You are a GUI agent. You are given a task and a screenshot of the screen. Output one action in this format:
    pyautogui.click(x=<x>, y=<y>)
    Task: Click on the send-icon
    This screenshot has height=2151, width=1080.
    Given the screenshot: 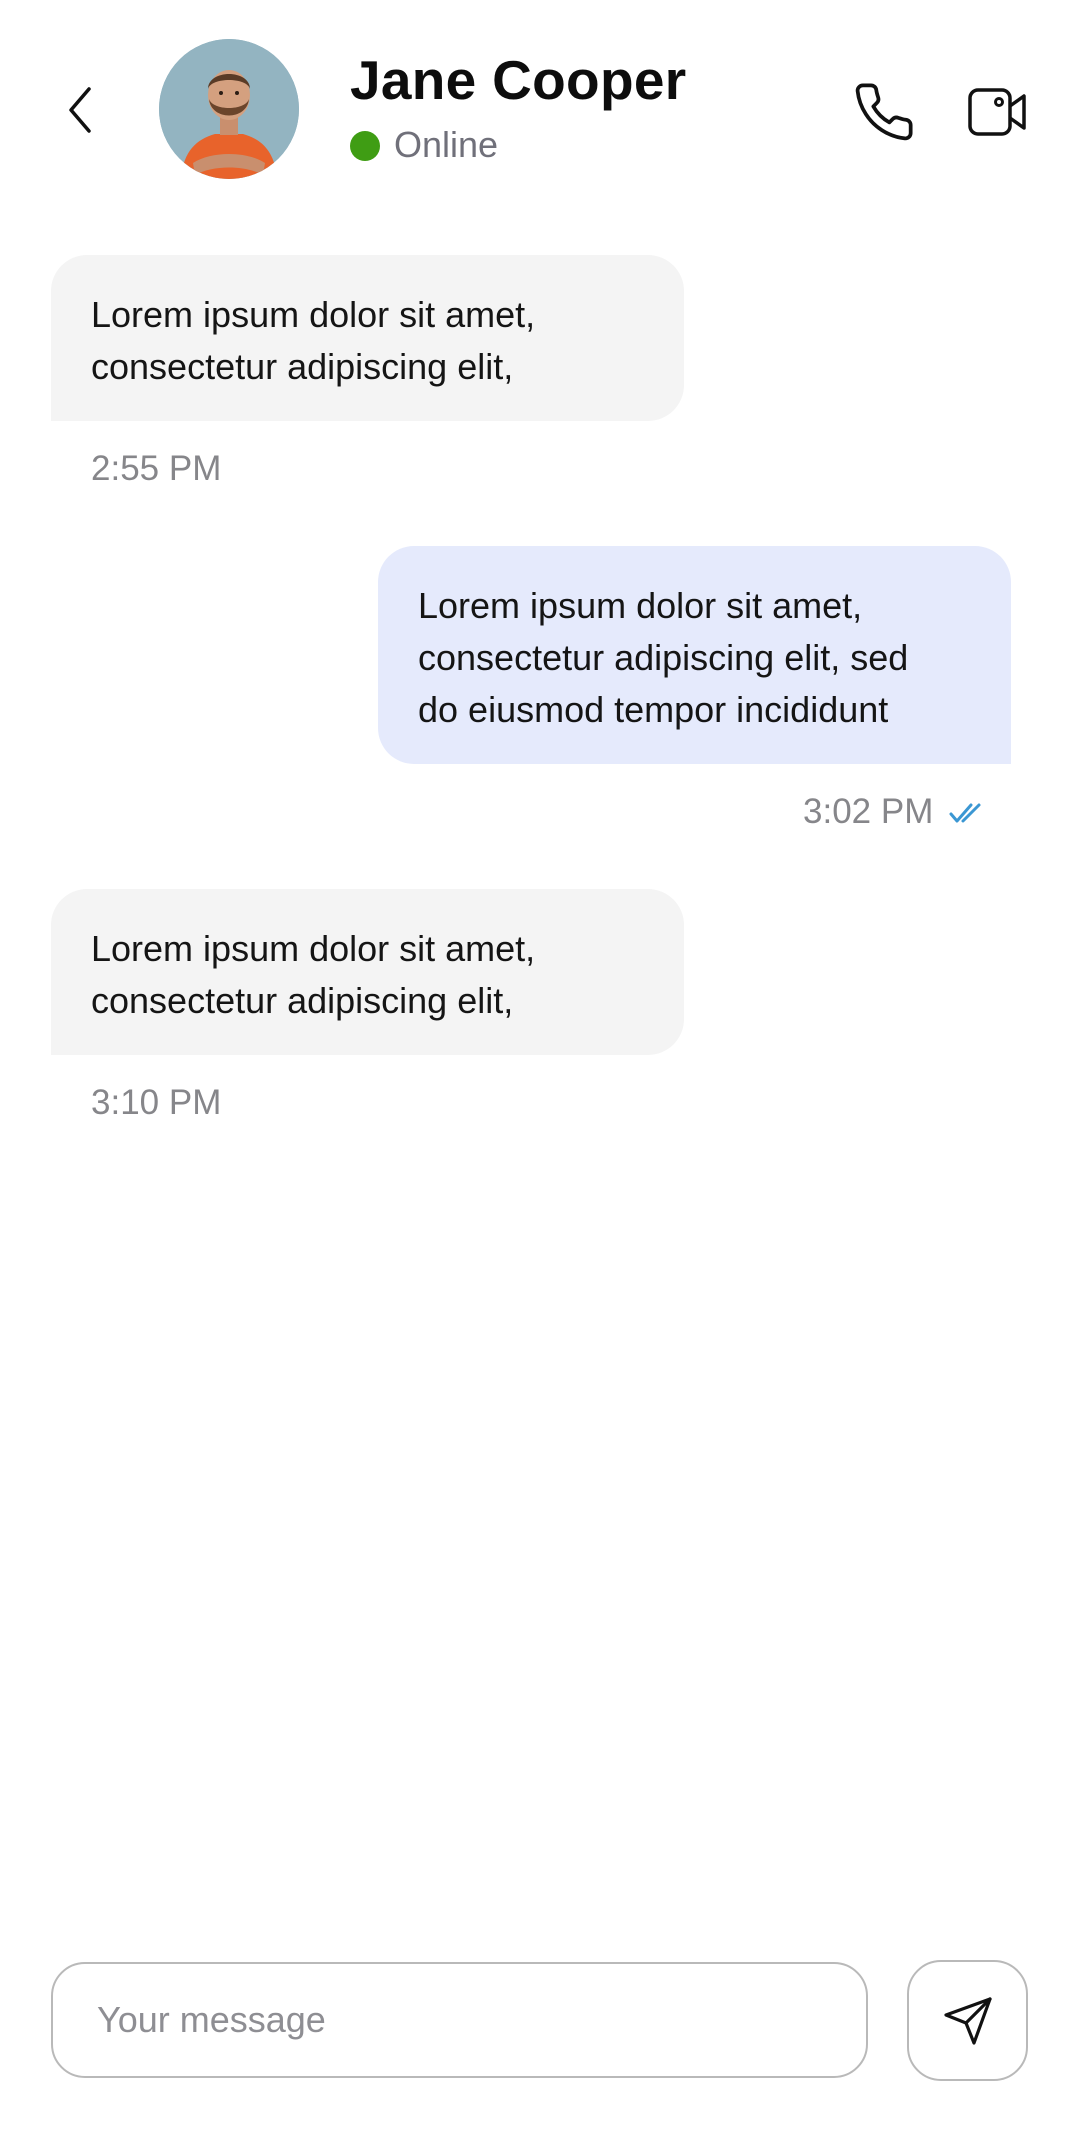 What is the action you would take?
    pyautogui.click(x=967, y=2020)
    